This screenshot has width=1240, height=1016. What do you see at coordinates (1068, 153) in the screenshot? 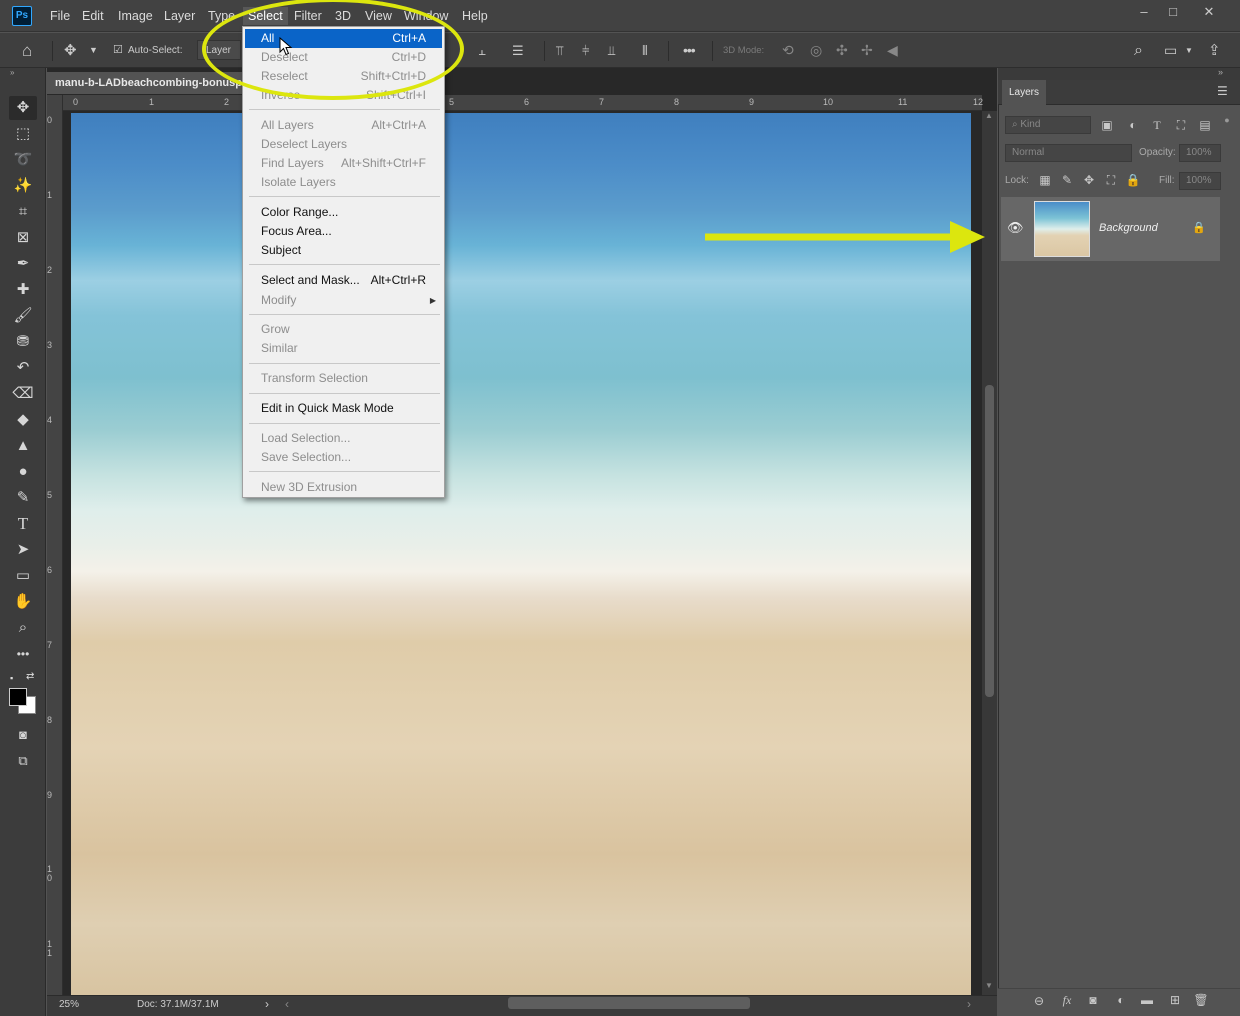
I see `blend-mode-dropdown: Normal` at bounding box center [1068, 153].